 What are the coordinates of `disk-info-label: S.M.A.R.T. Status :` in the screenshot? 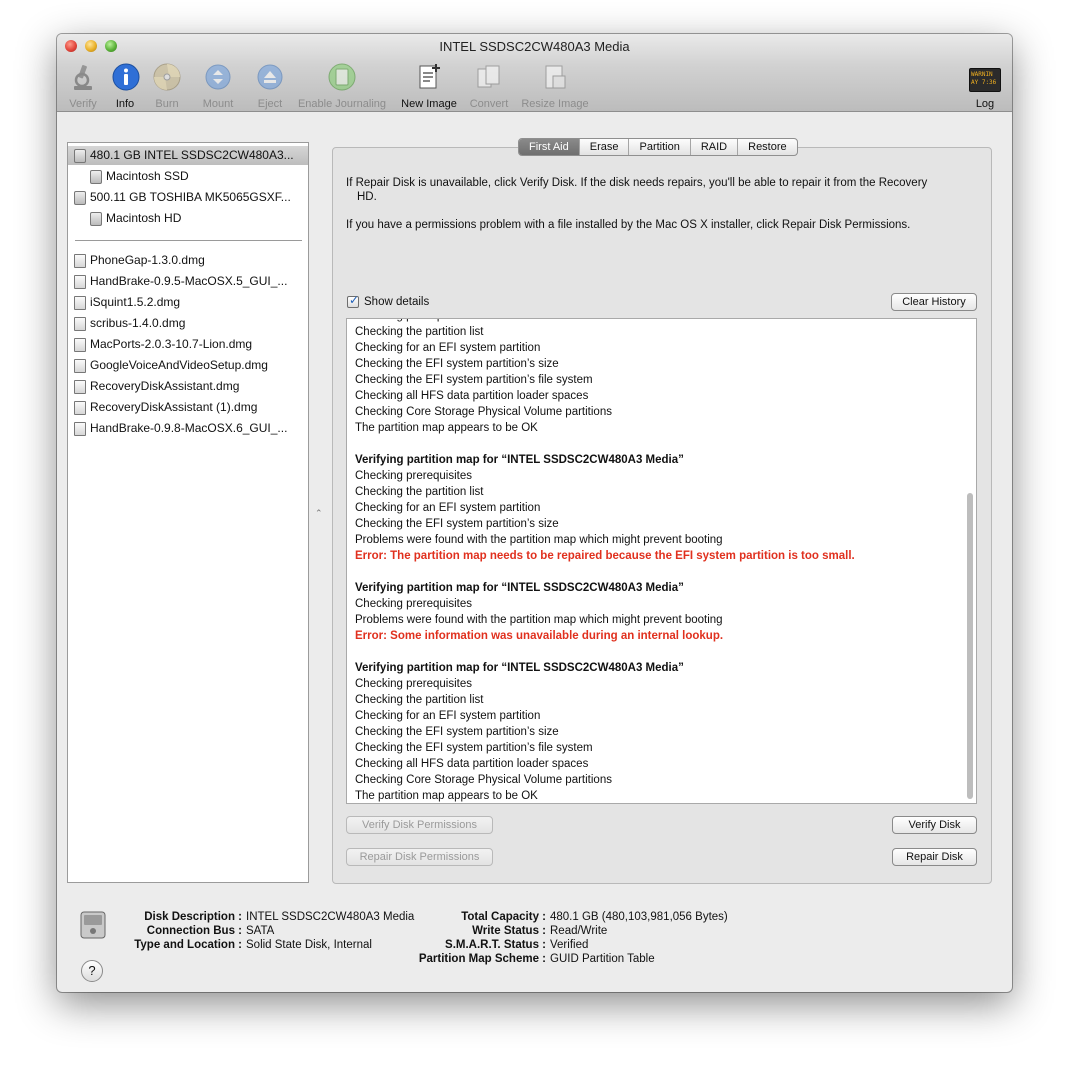 It's located at (495, 945).